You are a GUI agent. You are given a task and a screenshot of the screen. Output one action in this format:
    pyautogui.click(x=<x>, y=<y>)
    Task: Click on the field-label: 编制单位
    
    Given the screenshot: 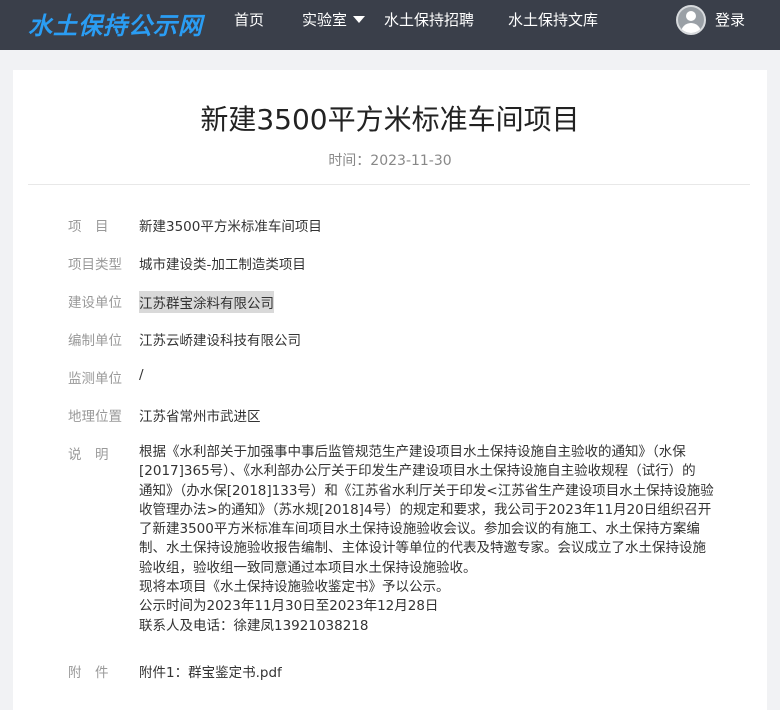 What is the action you would take?
    pyautogui.click(x=95, y=341)
    